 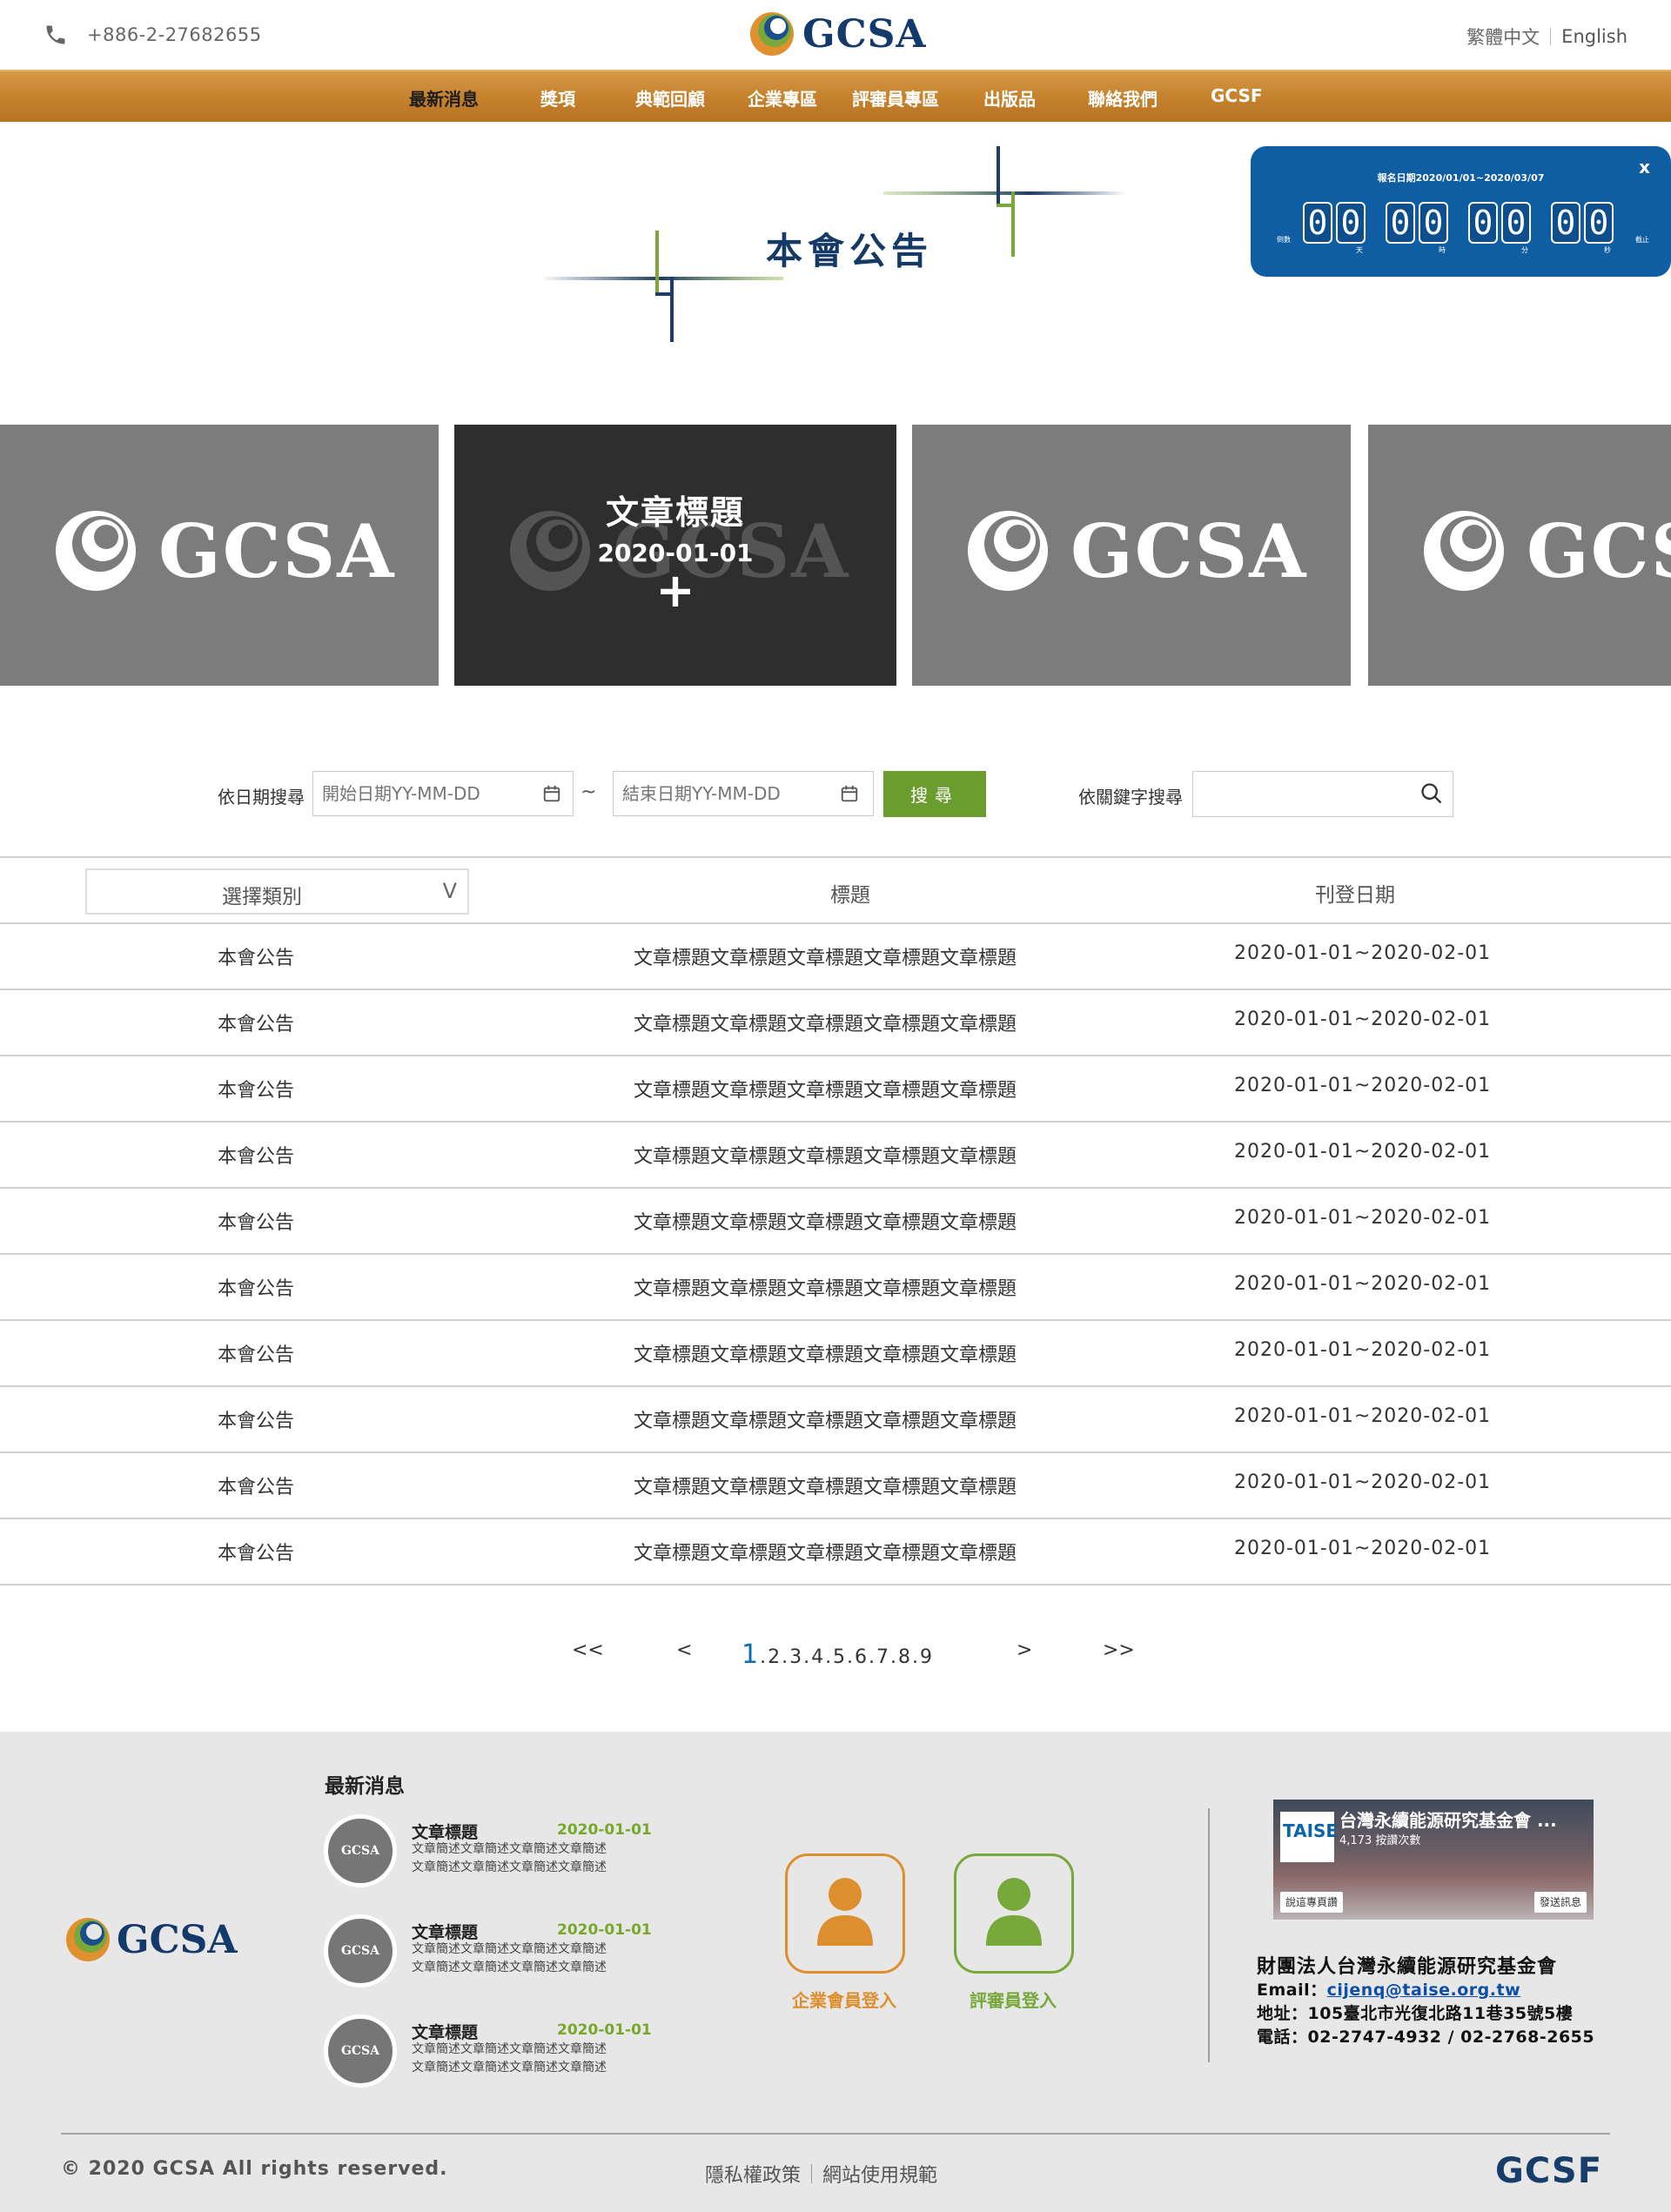 I want to click on category-select: 選擇類別 V, so click(x=277, y=891).